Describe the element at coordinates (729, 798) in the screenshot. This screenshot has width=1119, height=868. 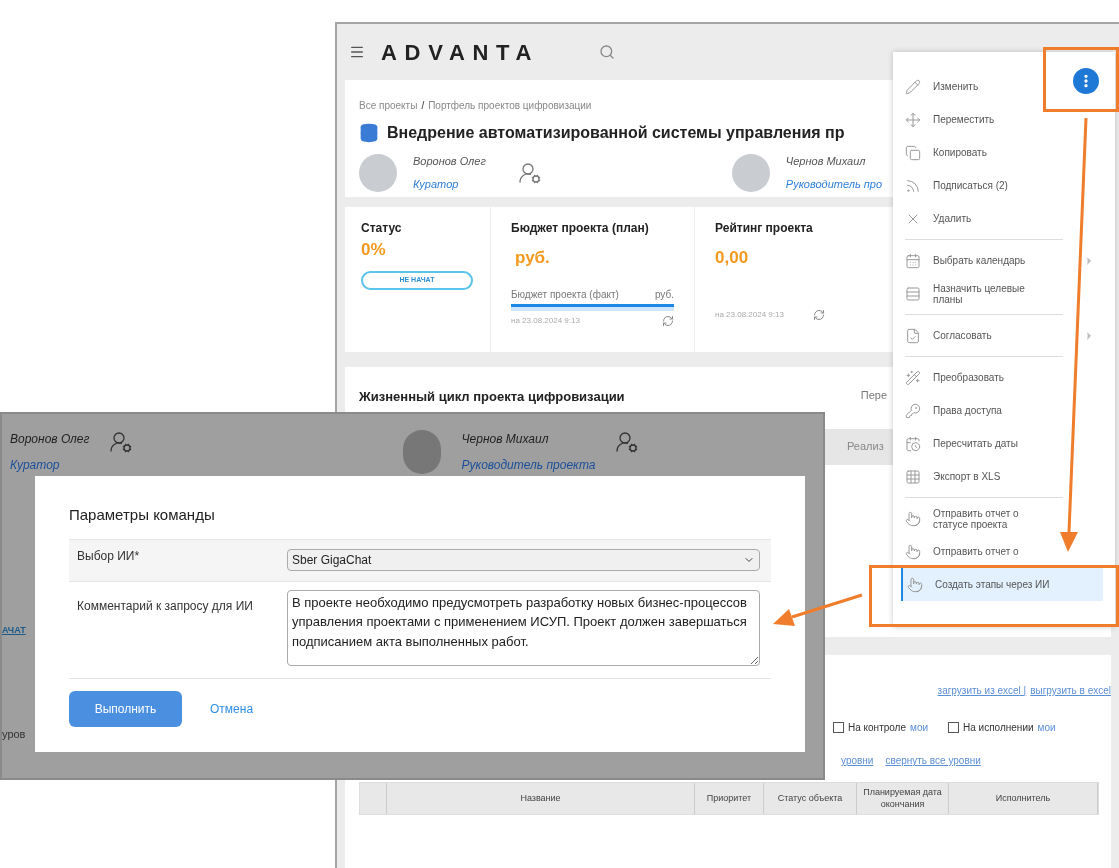
I see `table-header-cell: Приоритет` at that location.